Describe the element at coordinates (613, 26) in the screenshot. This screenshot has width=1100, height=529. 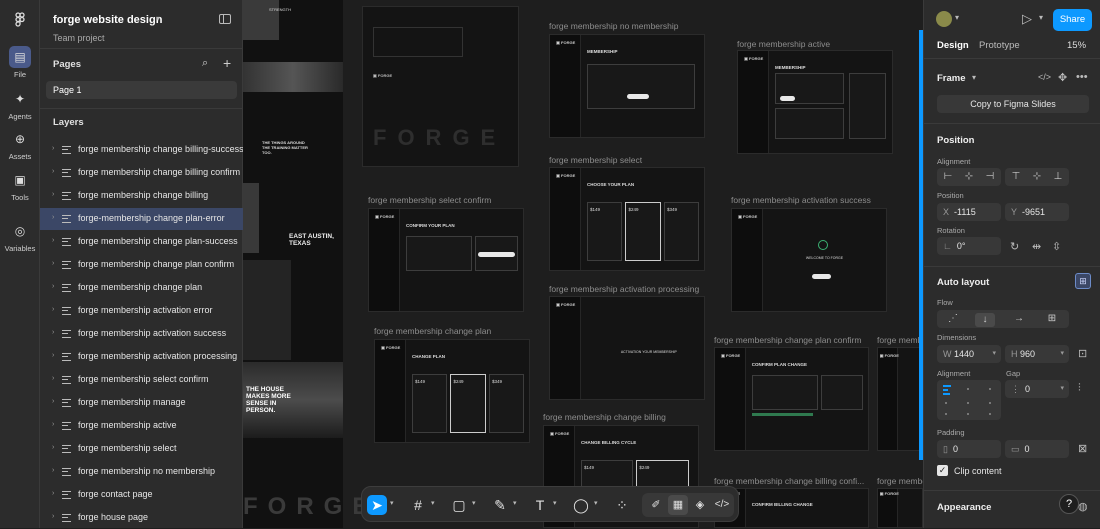
I see `frame-label: forge membership no membership` at that location.